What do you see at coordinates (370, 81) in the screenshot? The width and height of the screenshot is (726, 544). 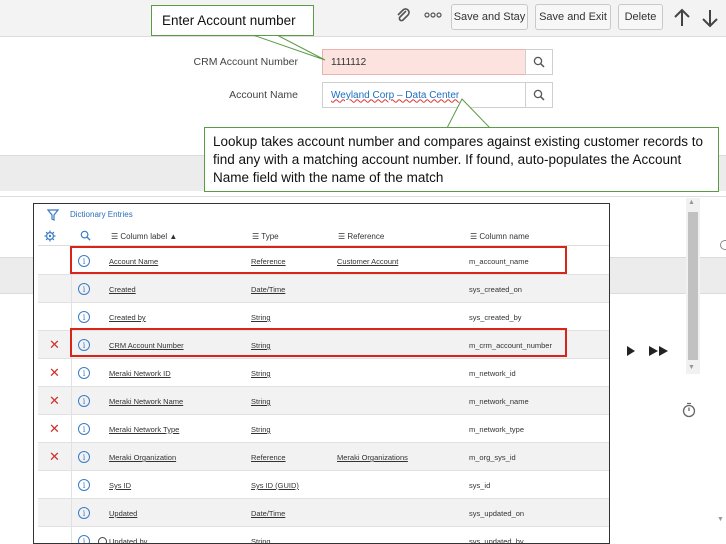 I see `callout-connectors` at bounding box center [370, 81].